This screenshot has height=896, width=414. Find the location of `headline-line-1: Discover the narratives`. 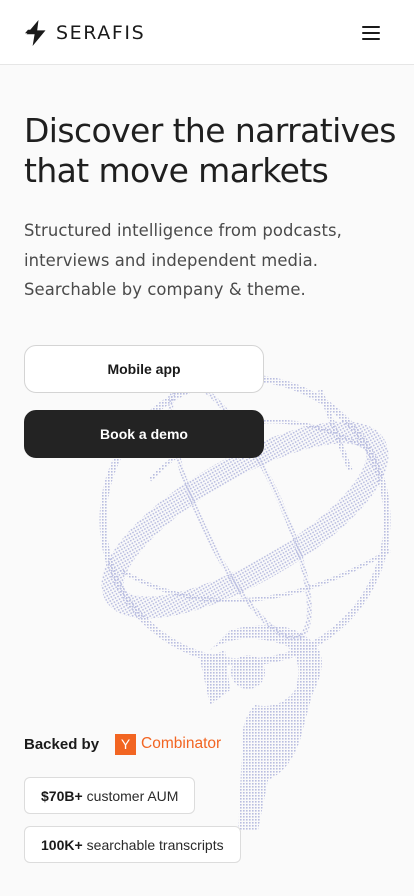

headline-line-1: Discover the narratives is located at coordinates (210, 130).